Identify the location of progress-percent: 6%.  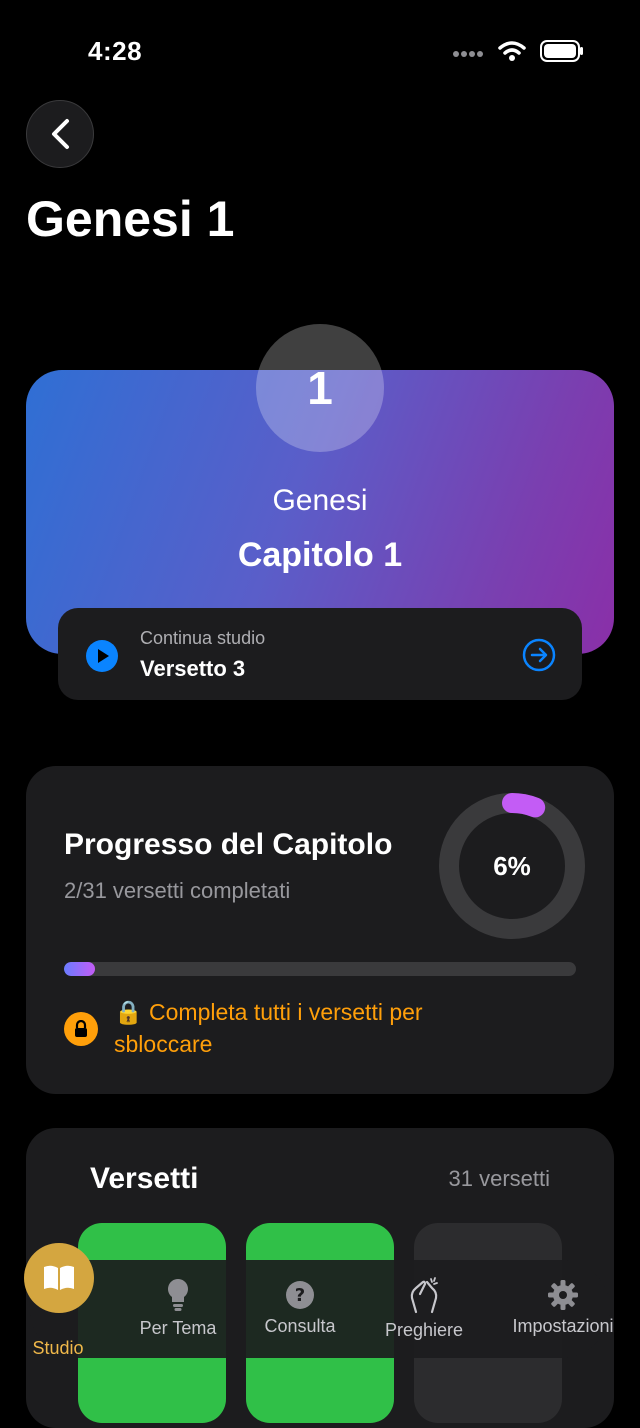
(512, 865).